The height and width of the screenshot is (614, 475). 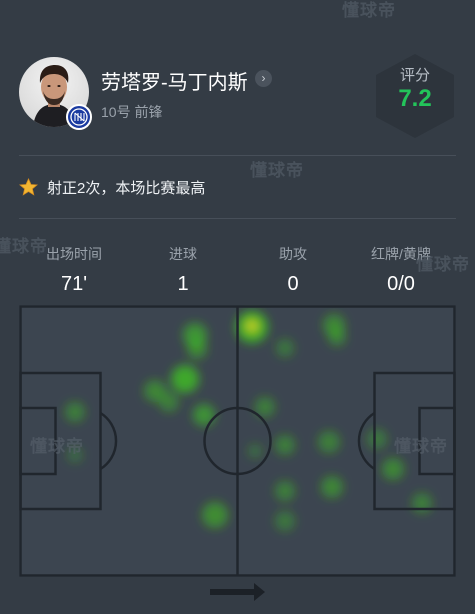 I want to click on stat-label: 进球, so click(x=183, y=254).